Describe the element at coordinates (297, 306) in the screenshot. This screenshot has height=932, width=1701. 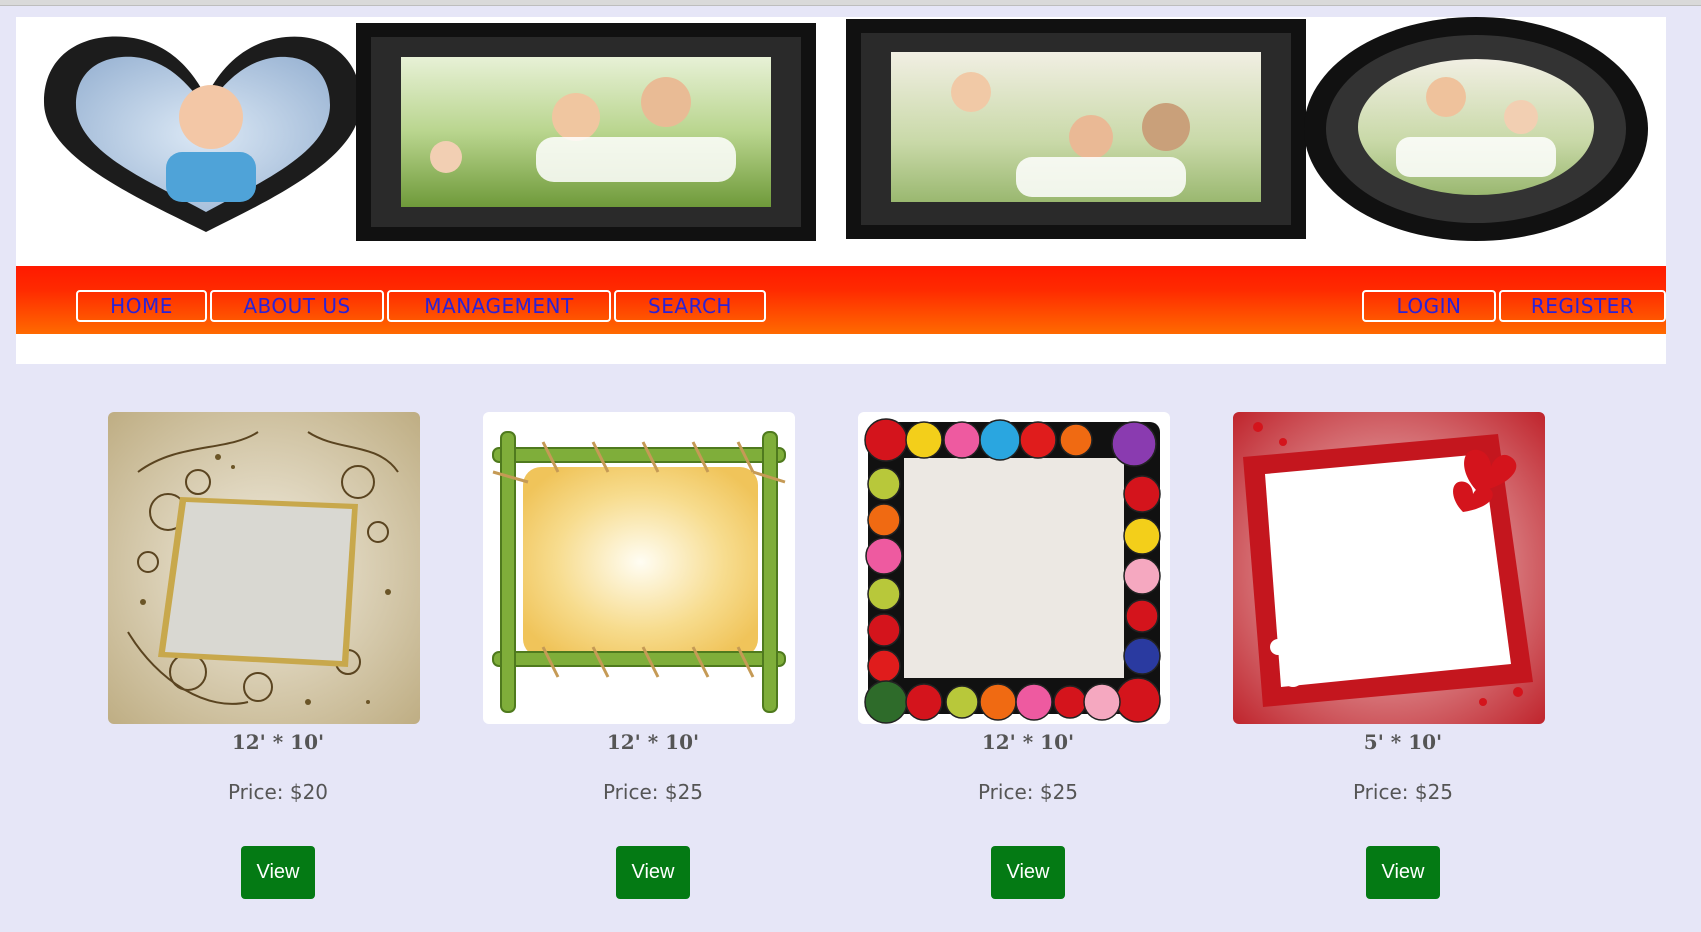
I see `nav-about-us: ABOUT US` at that location.